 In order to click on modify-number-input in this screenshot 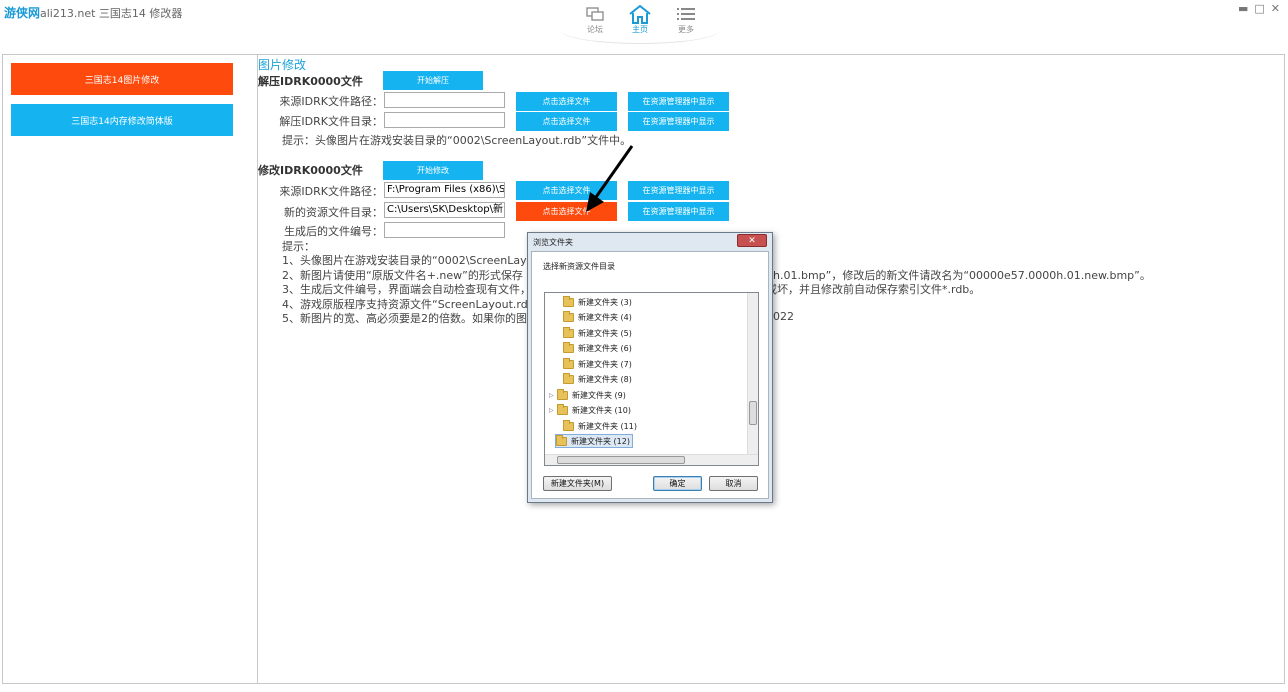, I will do `click(444, 230)`.